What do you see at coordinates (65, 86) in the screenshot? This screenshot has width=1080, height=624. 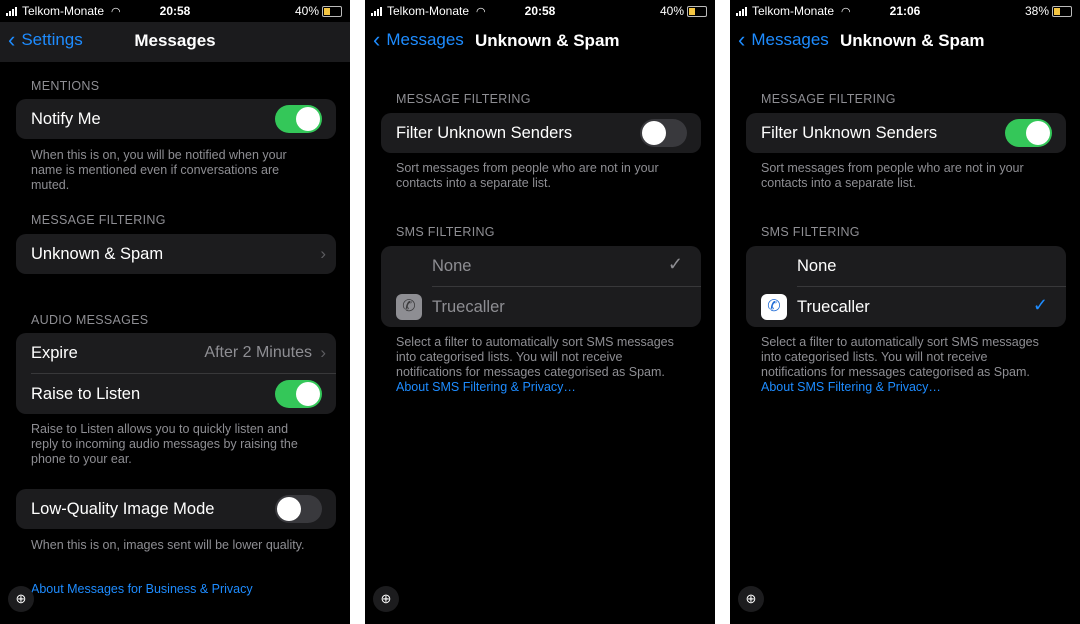 I see `mentions-header: MENTIONS` at bounding box center [65, 86].